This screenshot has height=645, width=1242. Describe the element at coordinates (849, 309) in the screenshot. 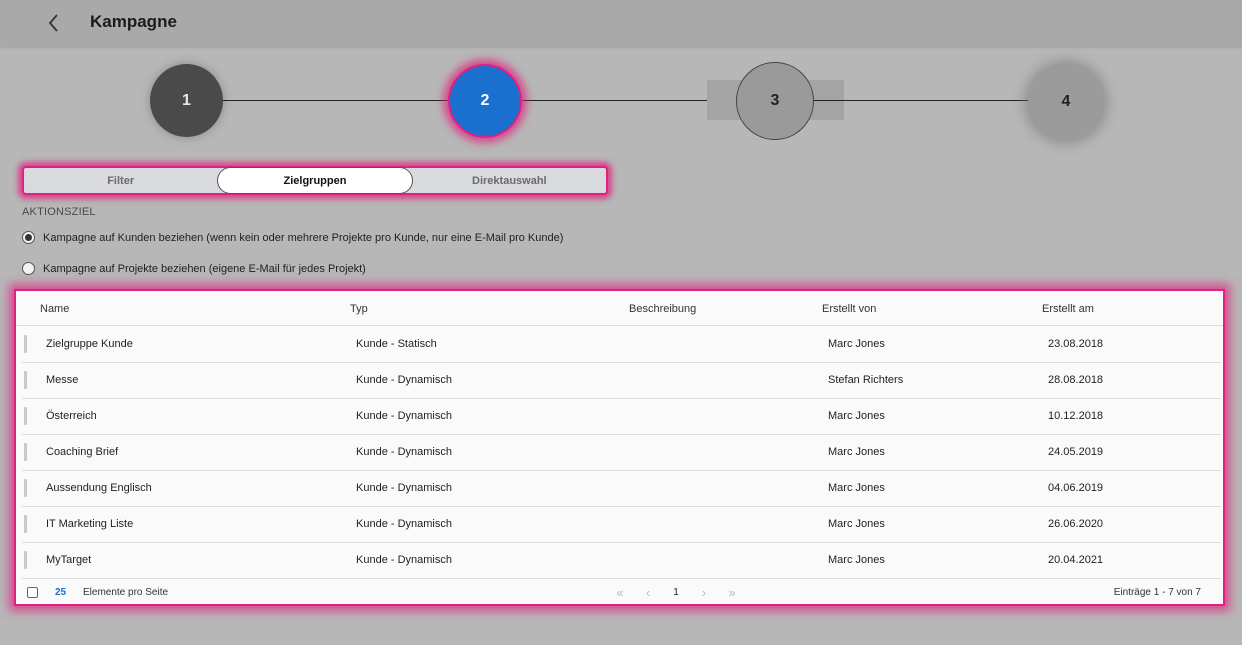

I see `column-header-erstellt-von: Erstellt von` at that location.